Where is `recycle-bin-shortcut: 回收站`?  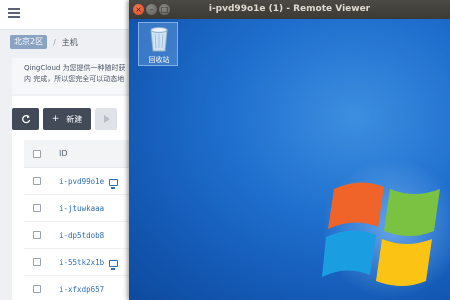 recycle-bin-shortcut: 回收站 is located at coordinates (158, 44).